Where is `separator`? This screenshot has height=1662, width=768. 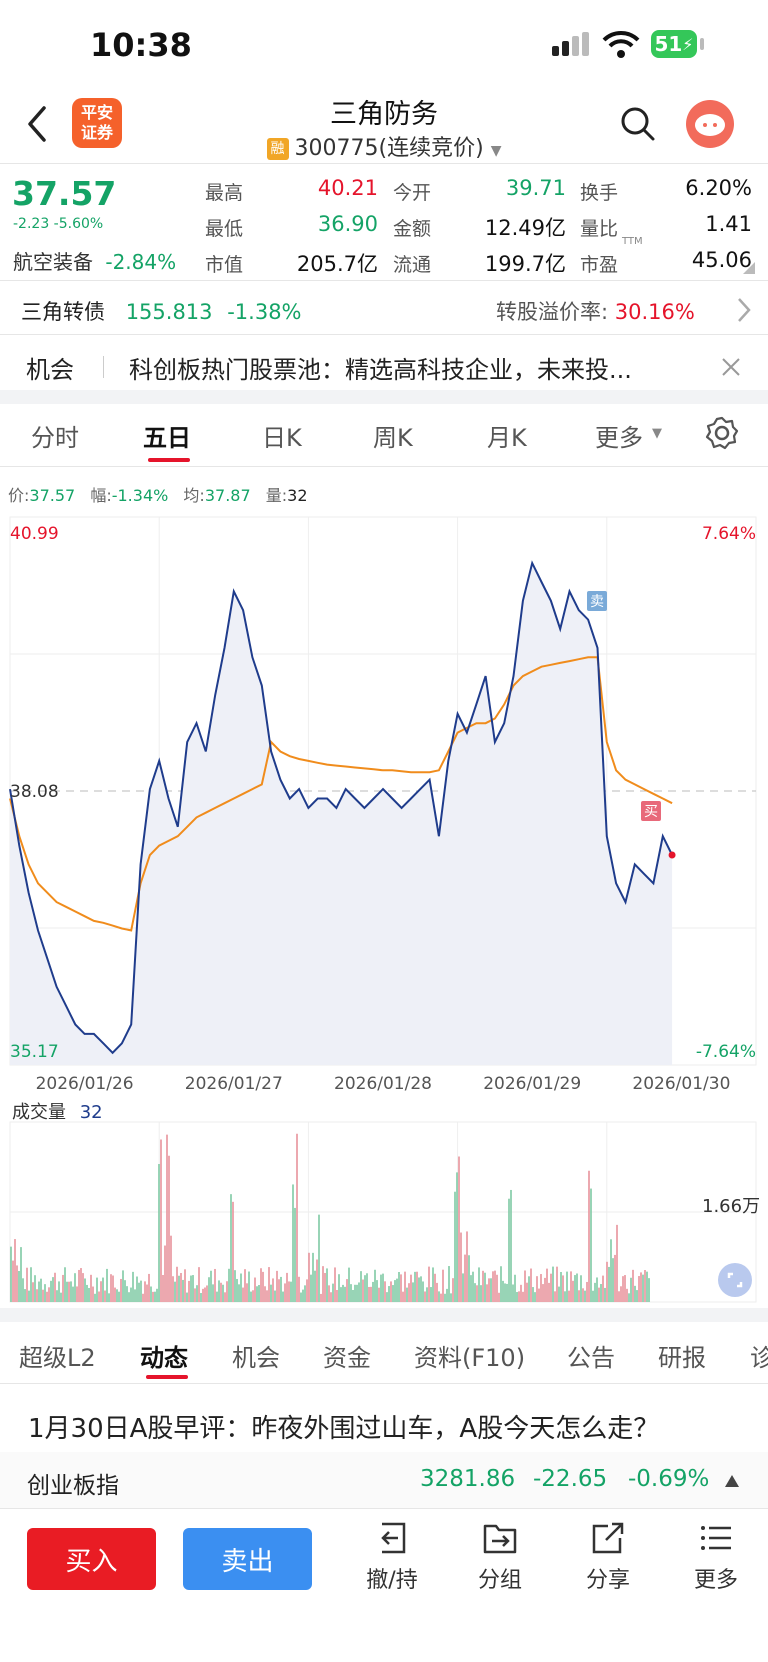 separator is located at coordinates (103, 367).